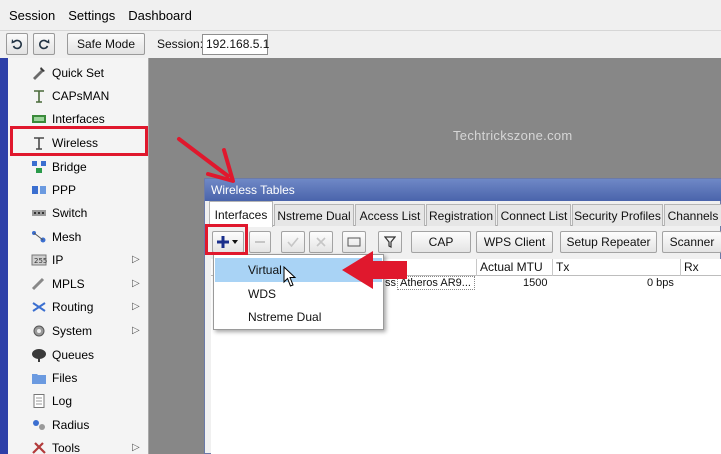  I want to click on cell-type: ss, so click(390, 283).